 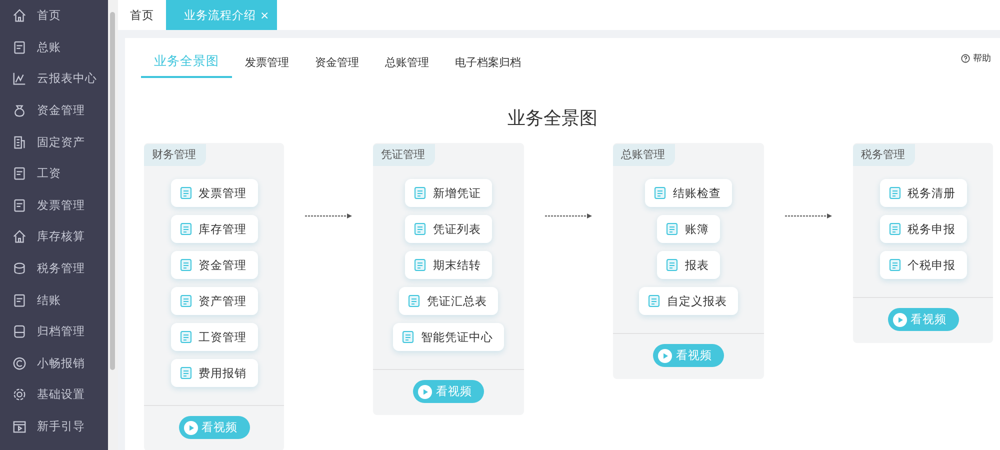 What do you see at coordinates (49, 16) in the screenshot?
I see `sidebar-item-label: 首页` at bounding box center [49, 16].